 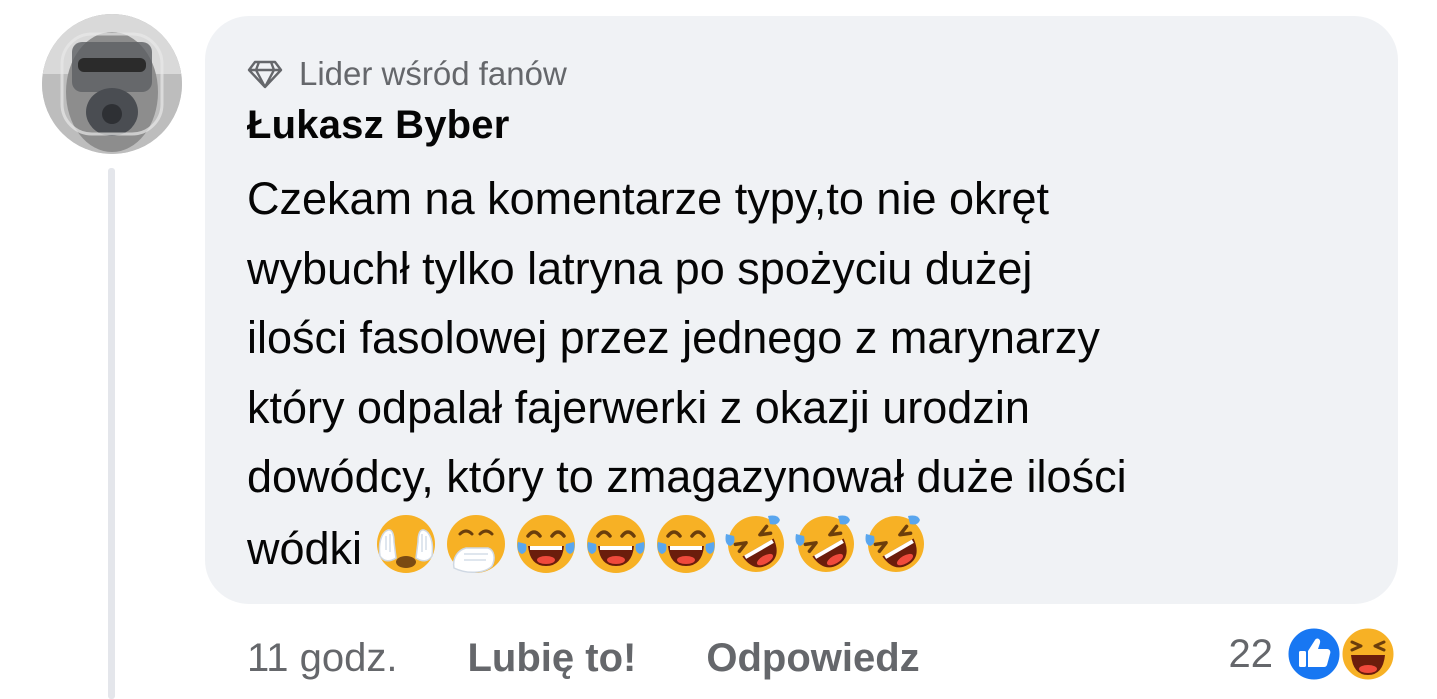 What do you see at coordinates (822, 125) in the screenshot?
I see `author-name: Łukasz Byber` at bounding box center [822, 125].